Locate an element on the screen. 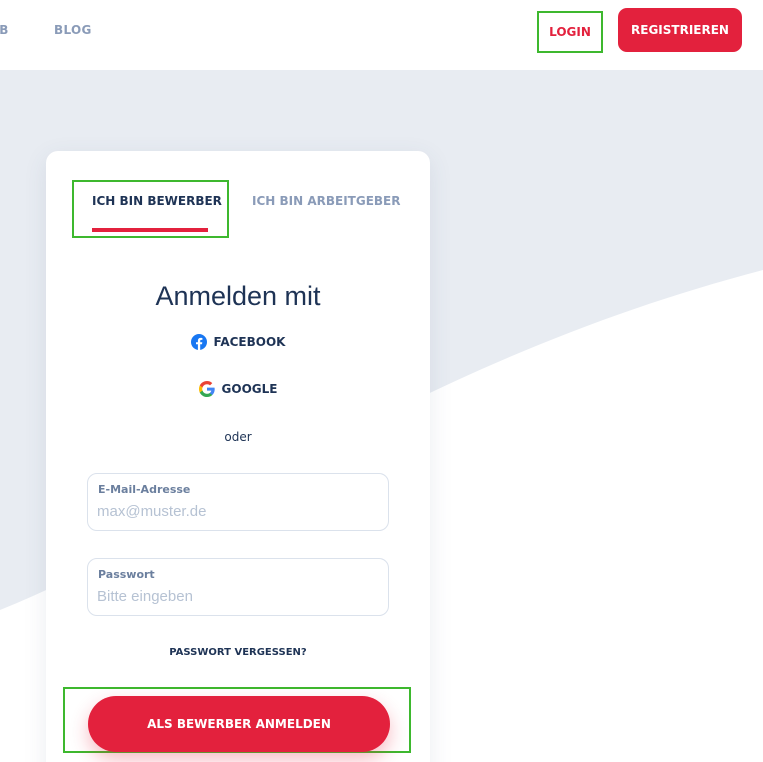 The image size is (763, 762). email-input is located at coordinates (232, 511).